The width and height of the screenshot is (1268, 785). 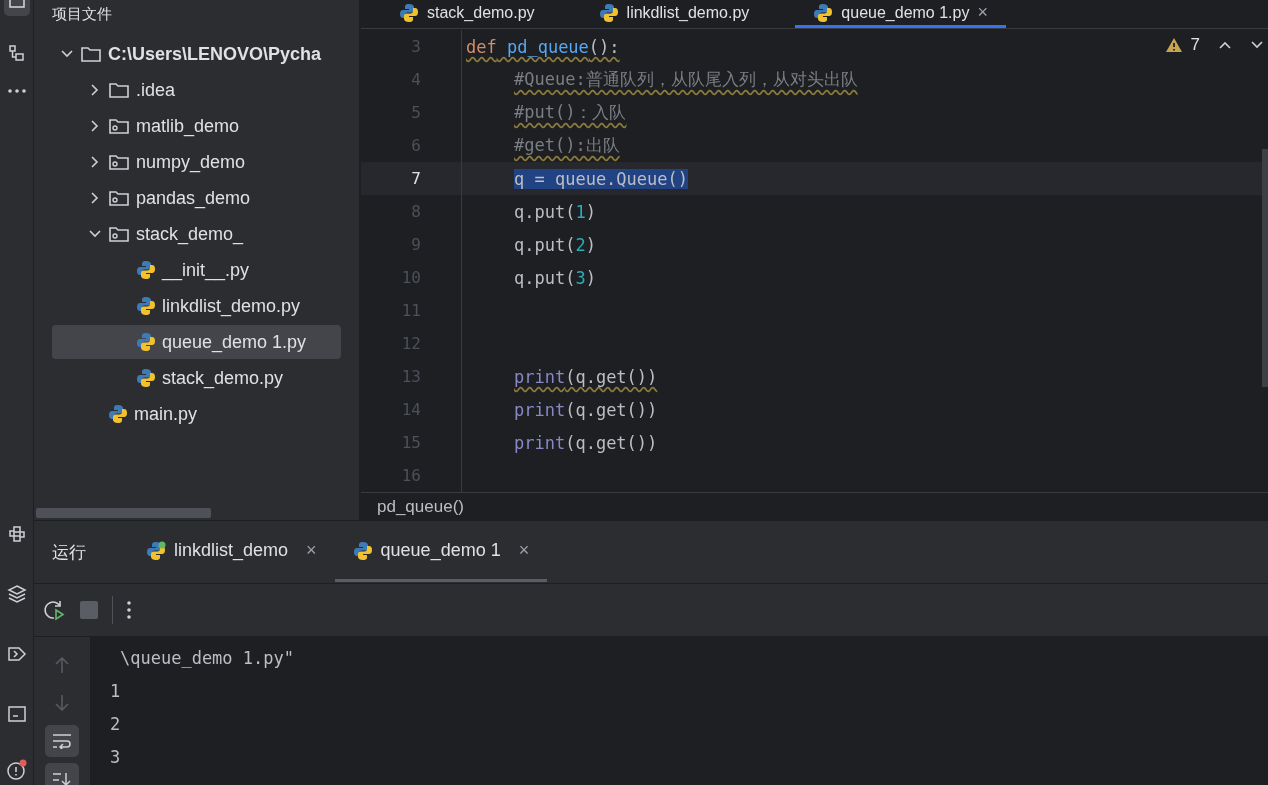 What do you see at coordinates (196, 378) in the screenshot?
I see `tree-item: stack_demo.py` at bounding box center [196, 378].